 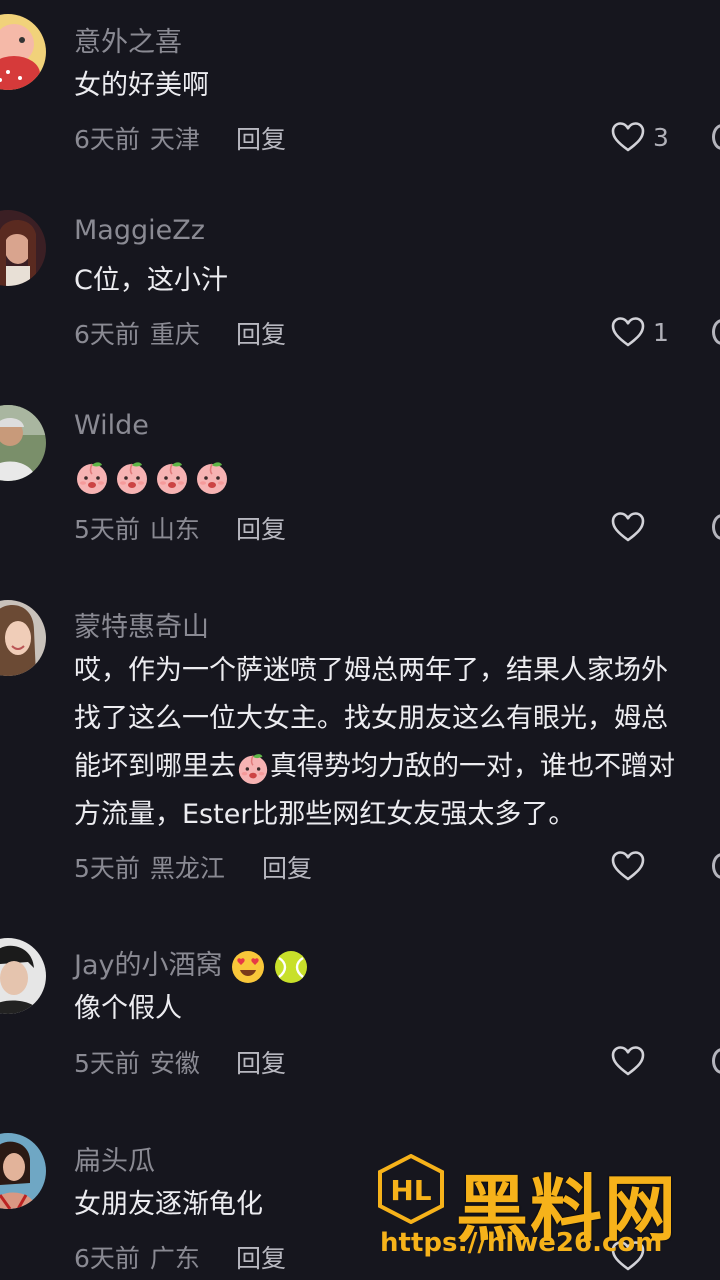 What do you see at coordinates (187, 868) in the screenshot?
I see `comment-location: 黑龙江` at bounding box center [187, 868].